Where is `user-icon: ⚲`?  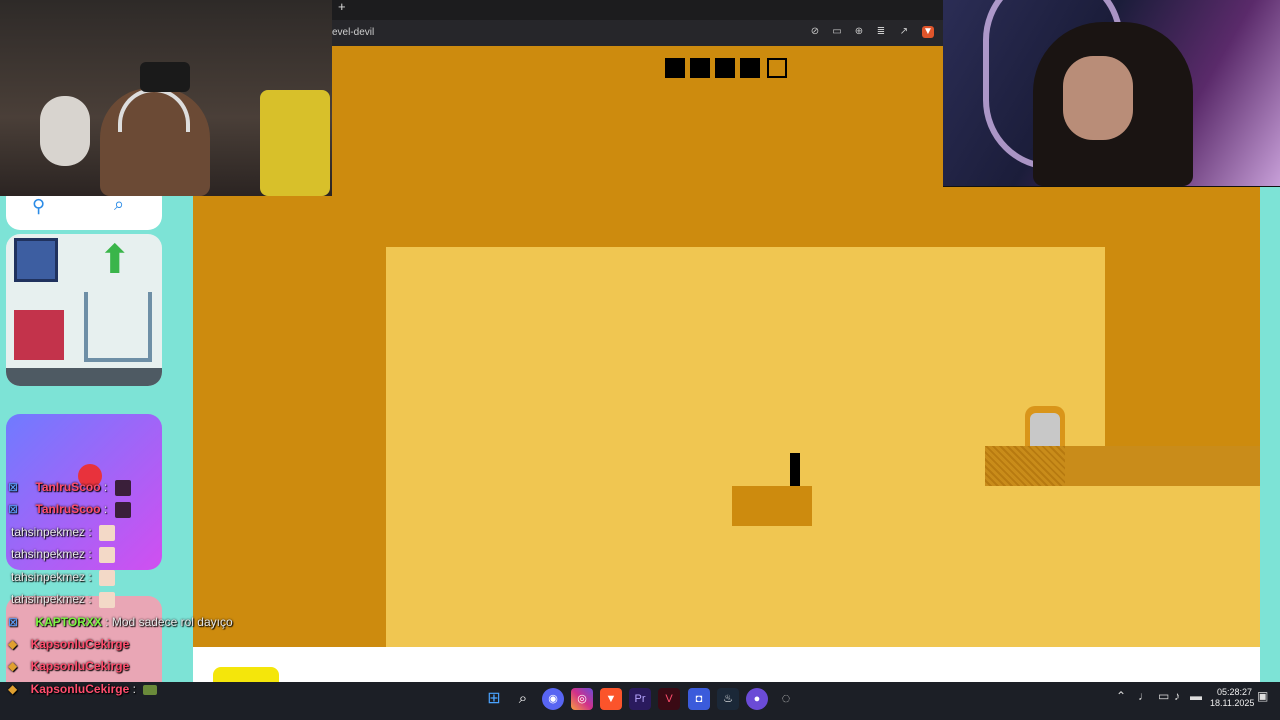 user-icon: ⚲ is located at coordinates (38, 206).